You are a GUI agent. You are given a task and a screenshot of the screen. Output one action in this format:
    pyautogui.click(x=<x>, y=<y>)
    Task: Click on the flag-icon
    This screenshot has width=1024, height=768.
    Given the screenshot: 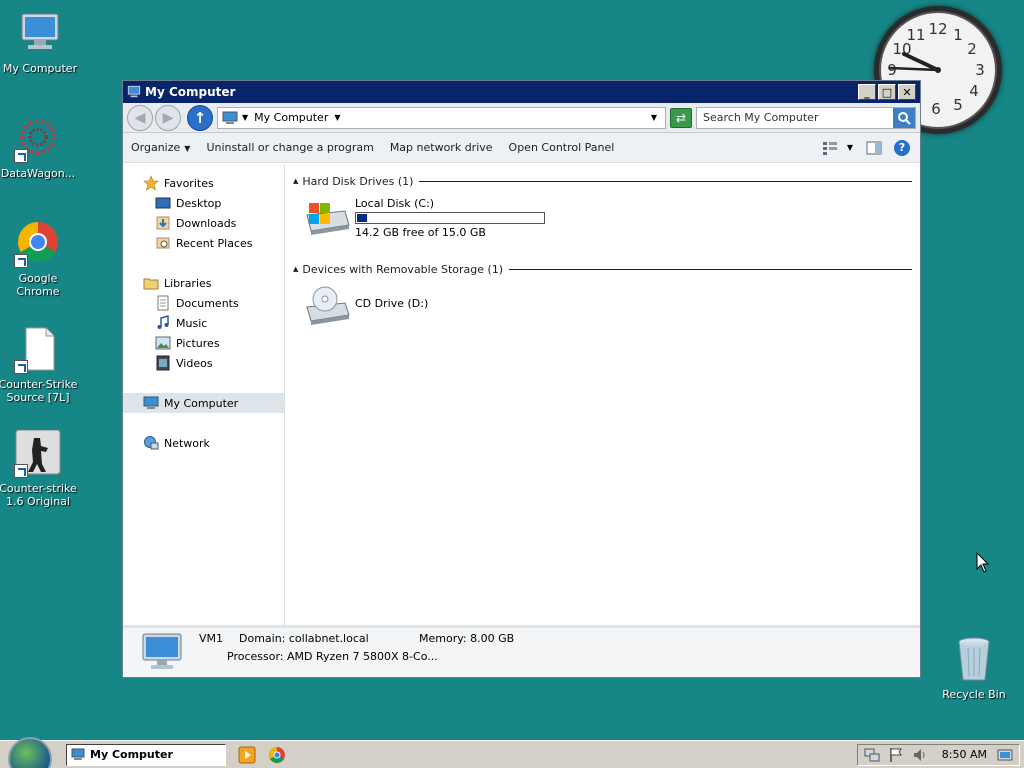 What is the action you would take?
    pyautogui.click(x=896, y=755)
    